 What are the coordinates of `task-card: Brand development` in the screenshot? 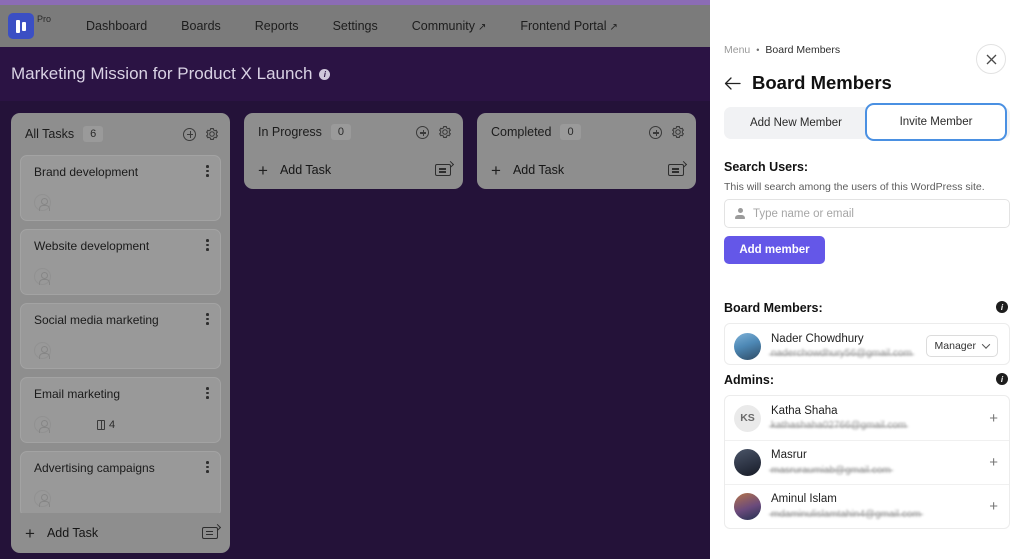 It's located at (120, 188).